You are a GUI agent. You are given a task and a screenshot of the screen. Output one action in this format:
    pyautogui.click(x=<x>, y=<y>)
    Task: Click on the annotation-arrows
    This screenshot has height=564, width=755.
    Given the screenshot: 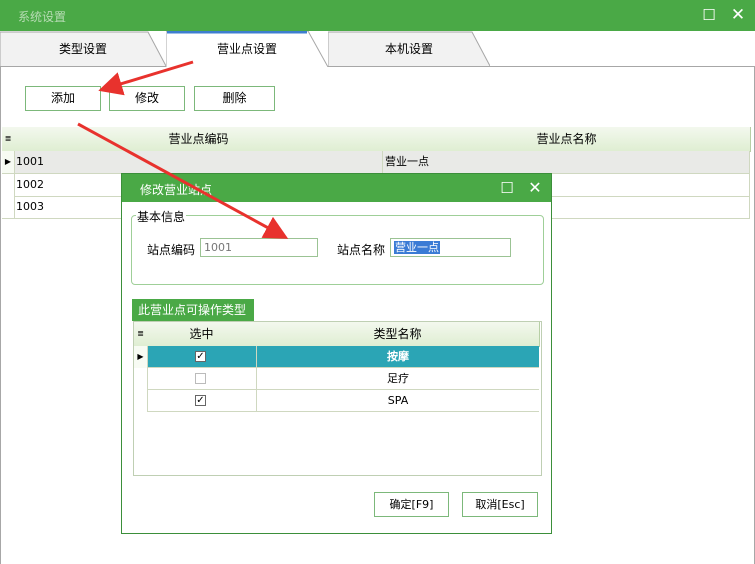 What is the action you would take?
    pyautogui.click(x=183, y=149)
    